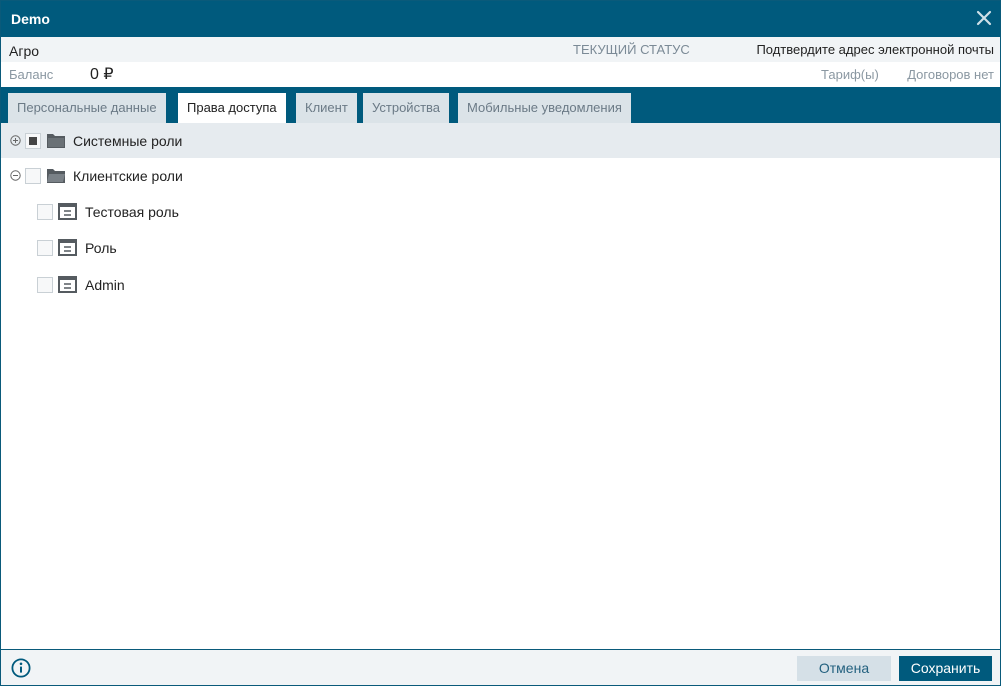 This screenshot has height=686, width=1001. Describe the element at coordinates (875, 49) in the screenshot. I see `status-value: Подтвердите адрес электронной почты` at that location.